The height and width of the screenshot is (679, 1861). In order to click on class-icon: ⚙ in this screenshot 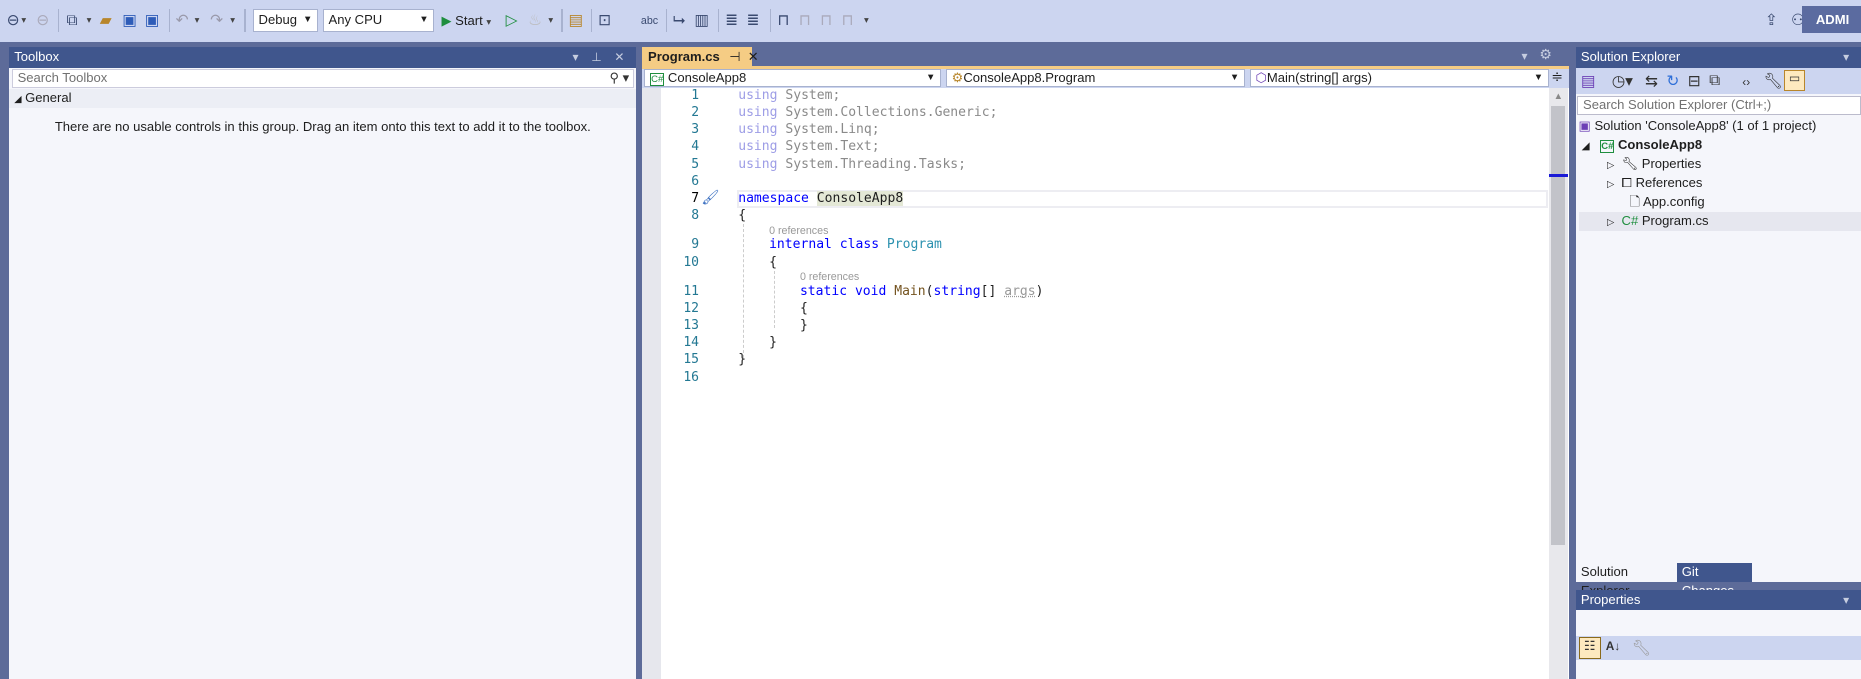, I will do `click(957, 77)`.